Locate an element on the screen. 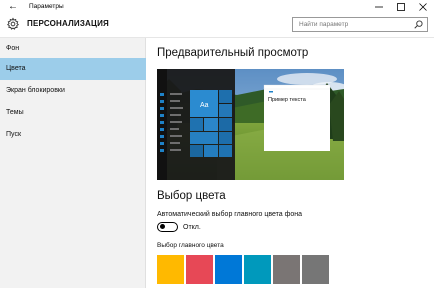 Image resolution: width=434 pixels, height=288 pixels. page-title: ПЕРСОНАЛИЗАЦИЯ is located at coordinates (68, 23).